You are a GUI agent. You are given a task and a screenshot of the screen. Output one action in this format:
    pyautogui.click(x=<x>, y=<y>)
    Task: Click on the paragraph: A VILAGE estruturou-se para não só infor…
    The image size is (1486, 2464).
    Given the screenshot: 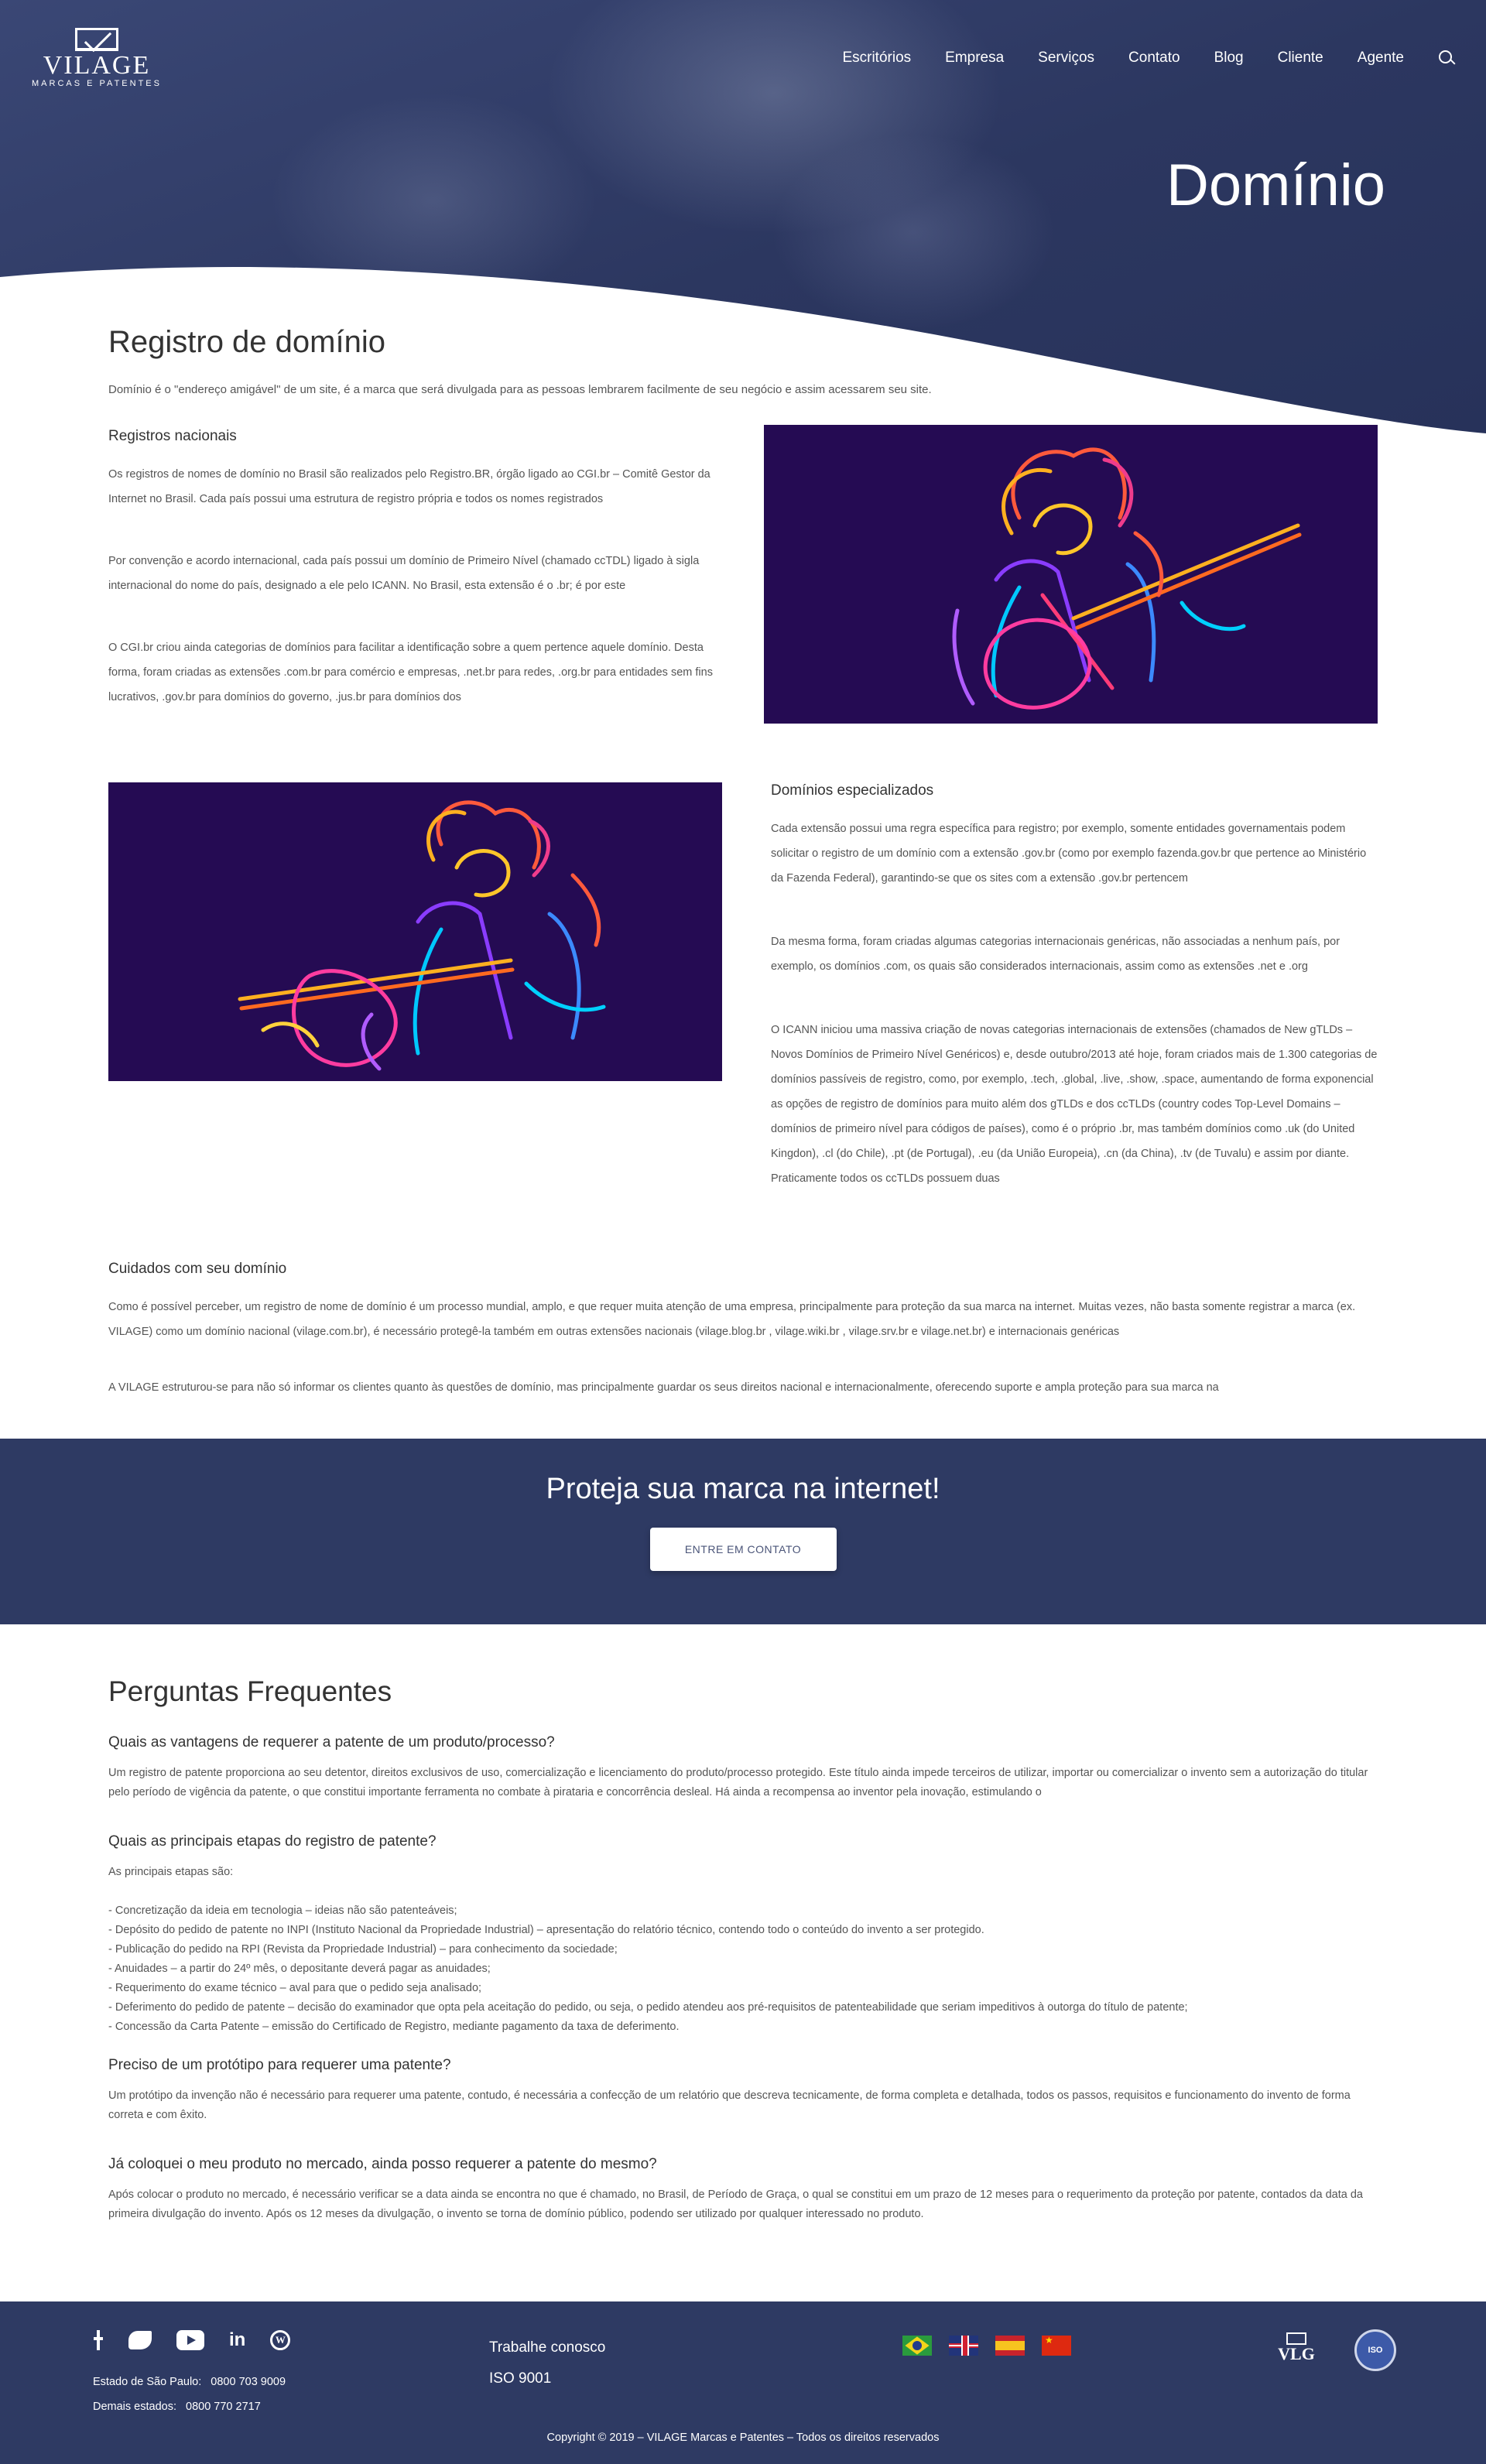 What is the action you would take?
    pyautogui.click(x=663, y=1387)
    